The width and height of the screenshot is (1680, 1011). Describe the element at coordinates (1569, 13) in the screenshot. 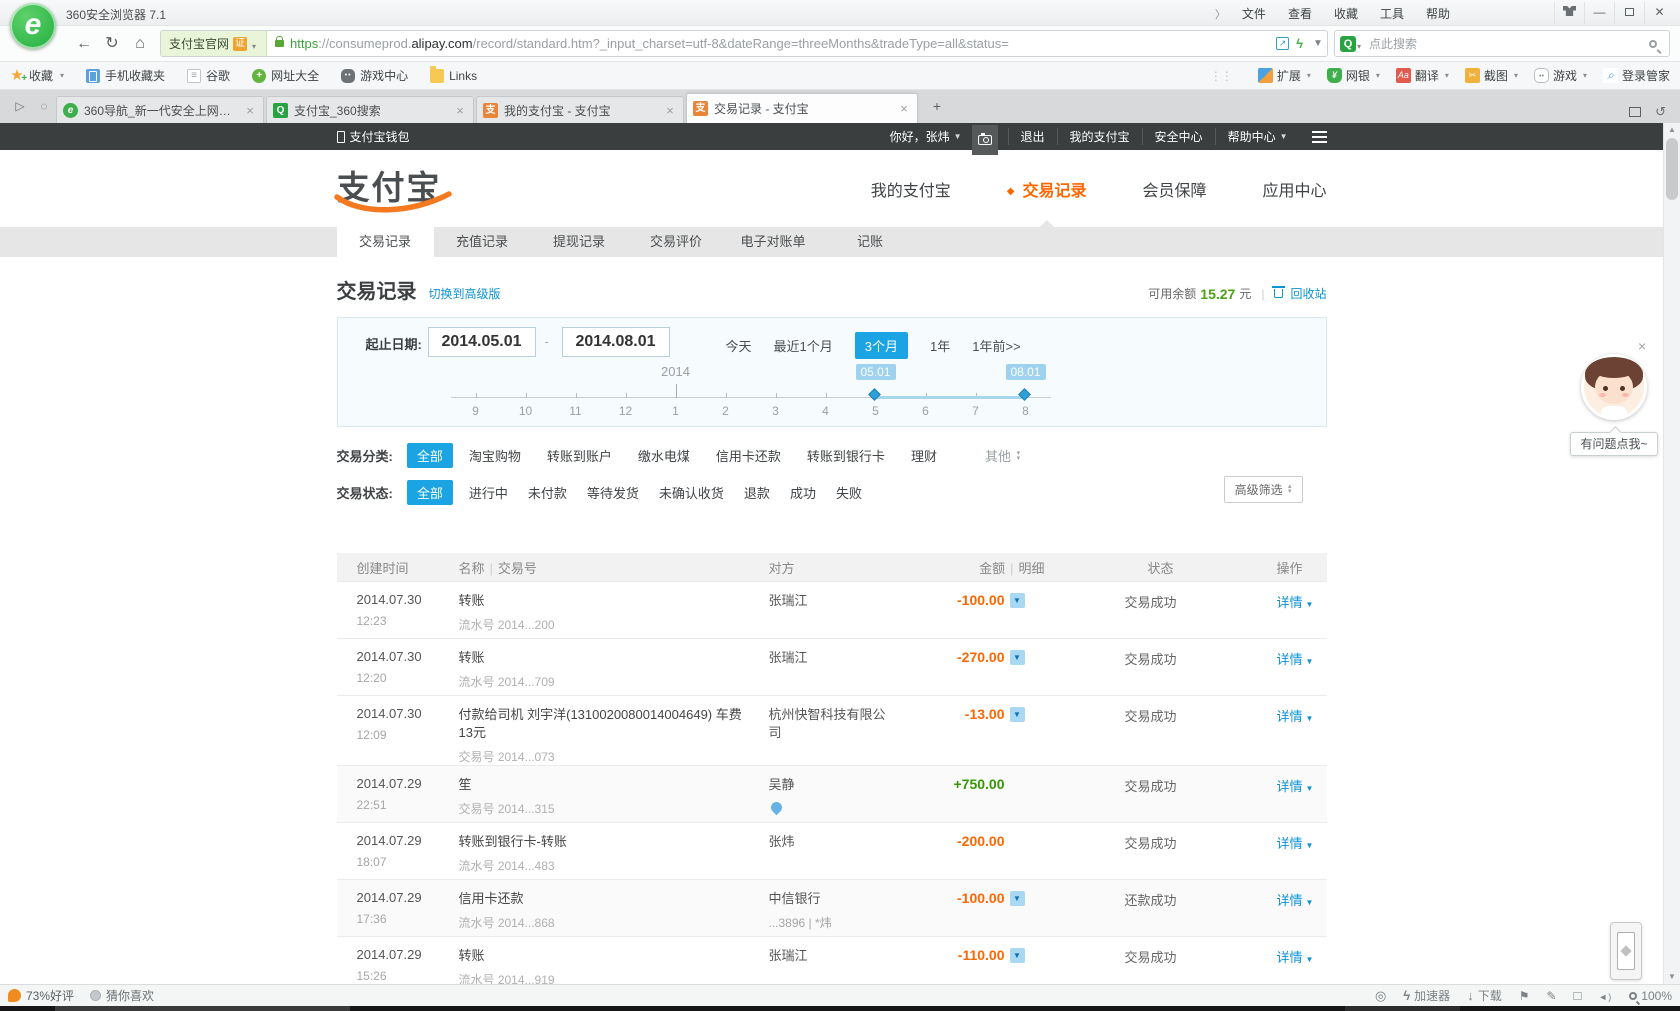

I see `skin-button` at that location.